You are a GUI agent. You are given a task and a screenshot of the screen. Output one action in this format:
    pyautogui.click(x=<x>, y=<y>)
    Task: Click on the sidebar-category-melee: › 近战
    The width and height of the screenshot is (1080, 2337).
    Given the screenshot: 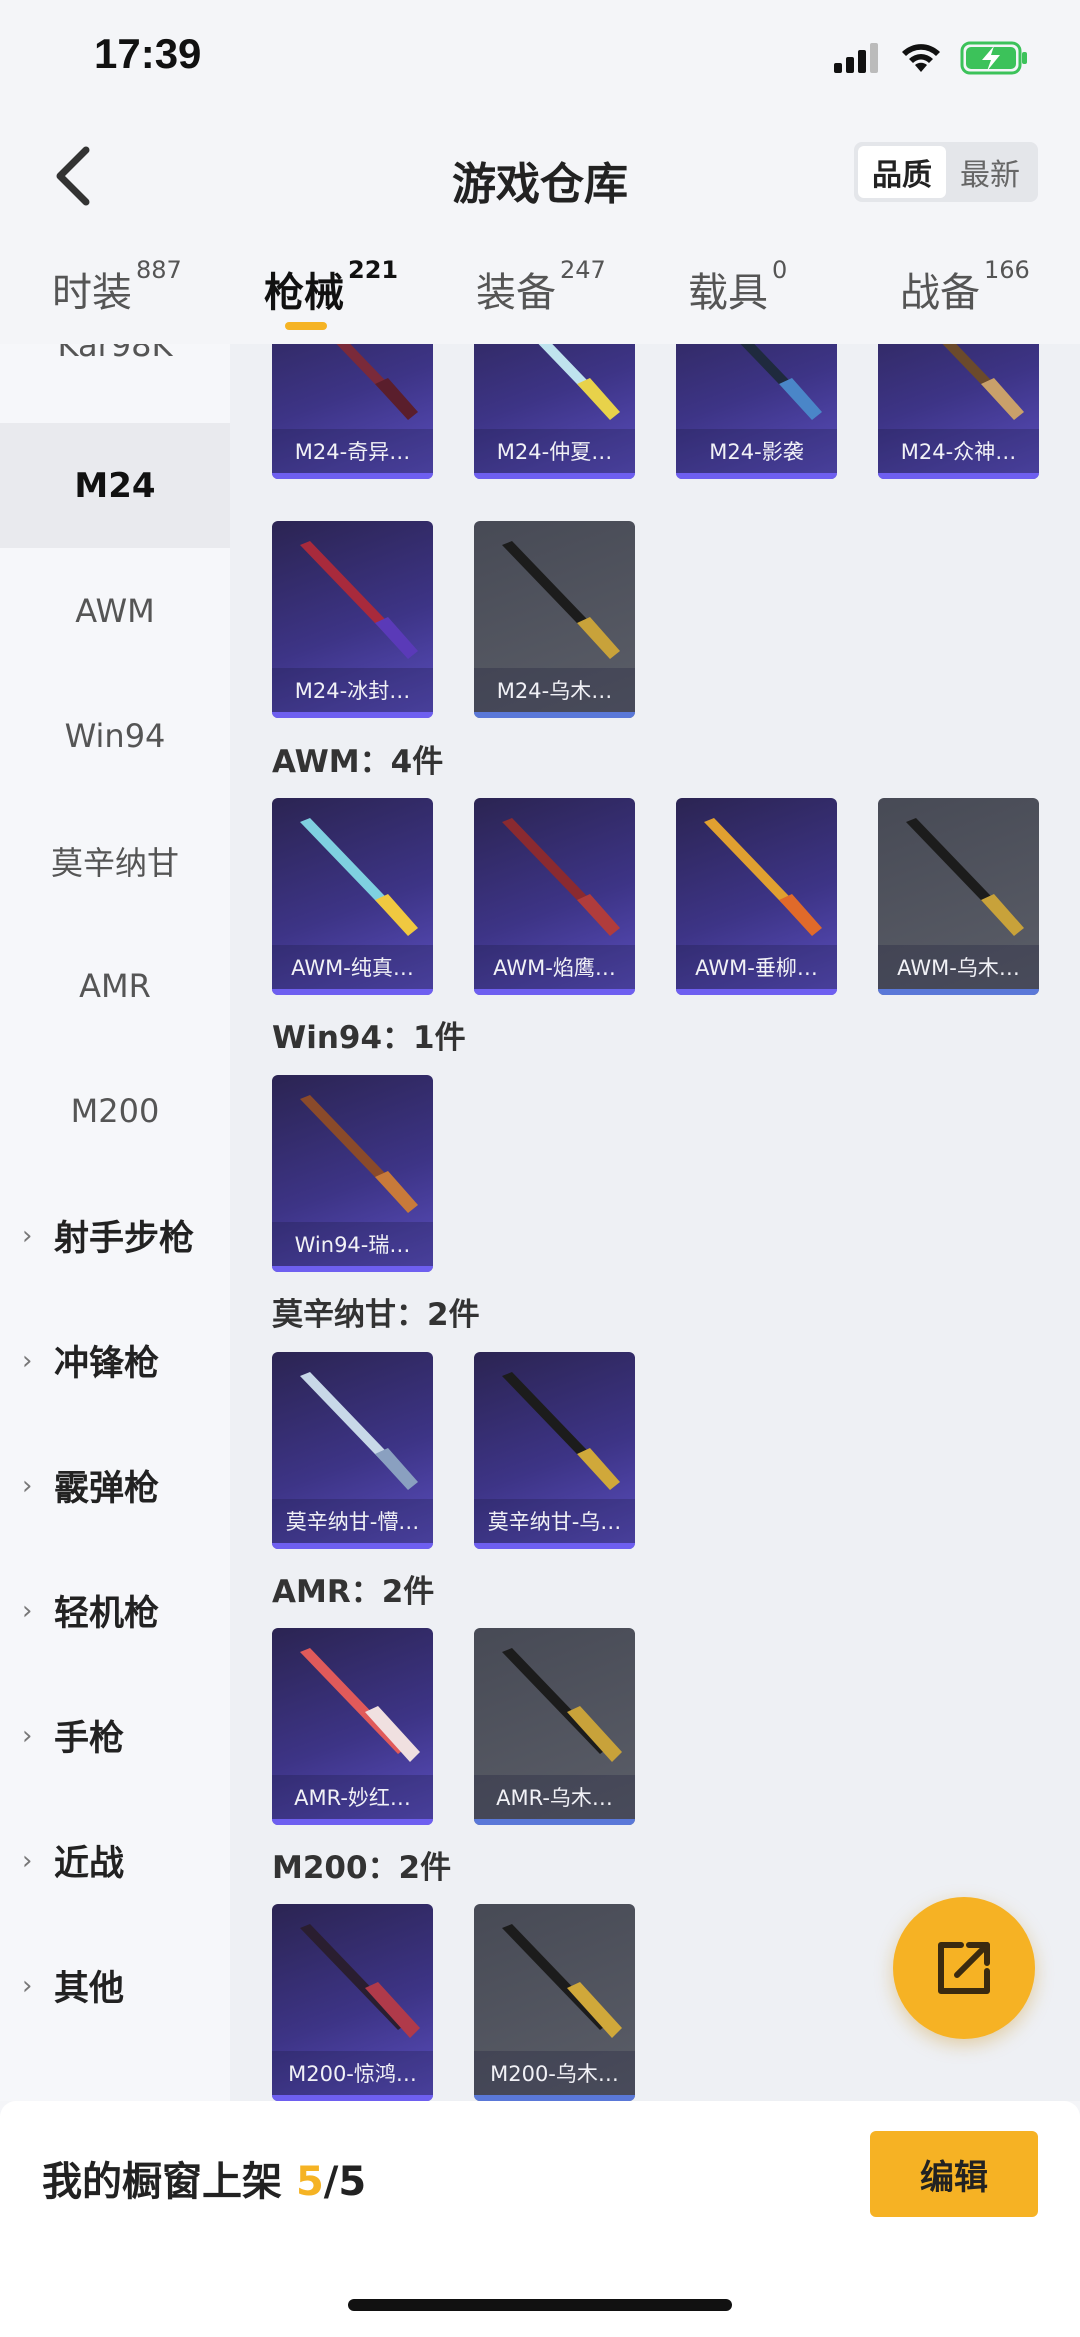 What is the action you would take?
    pyautogui.click(x=115, y=1860)
    